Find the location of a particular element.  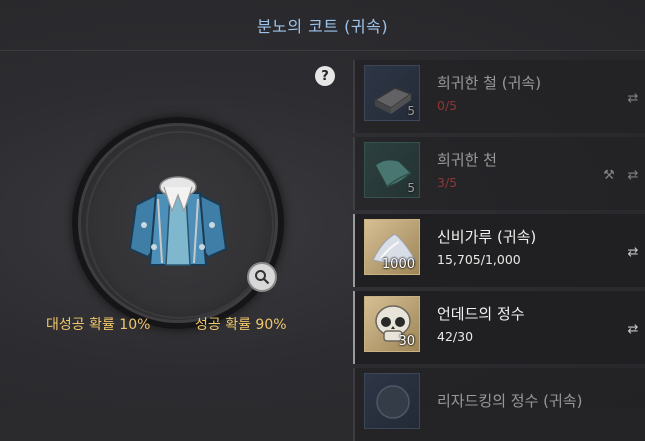

material-qty: 1000 is located at coordinates (398, 264).